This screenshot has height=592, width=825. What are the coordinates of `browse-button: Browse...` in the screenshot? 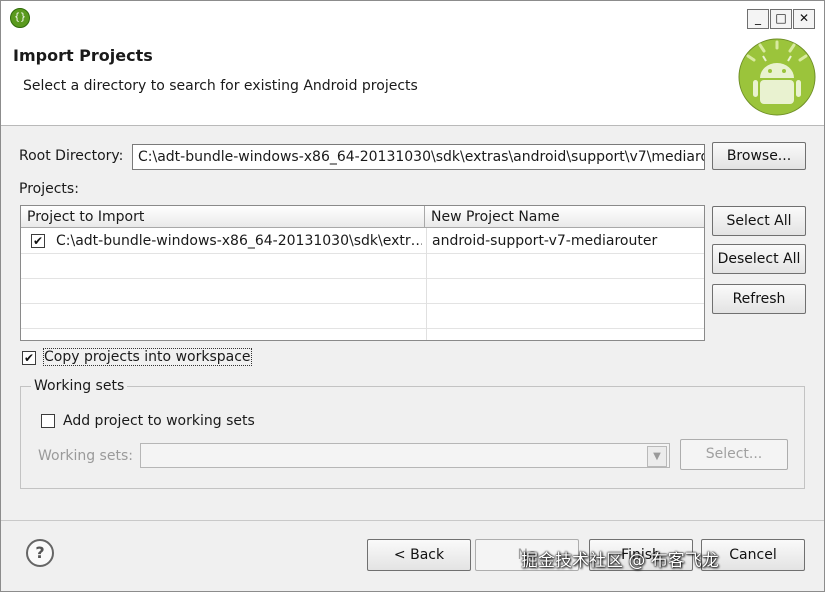 It's located at (759, 156).